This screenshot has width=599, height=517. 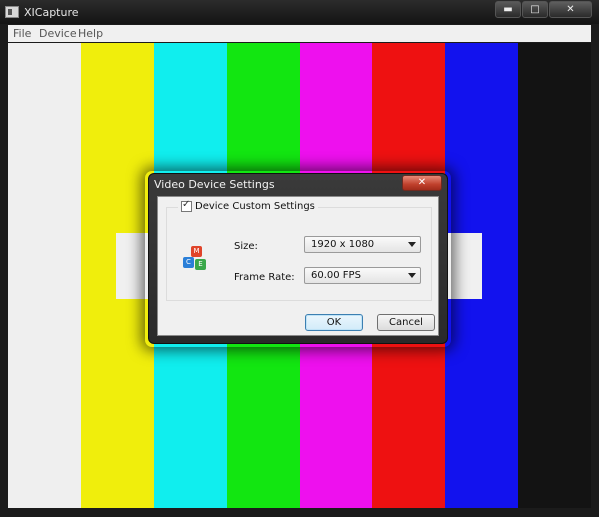 What do you see at coordinates (406, 322) in the screenshot?
I see `cancel-button: Cancel` at bounding box center [406, 322].